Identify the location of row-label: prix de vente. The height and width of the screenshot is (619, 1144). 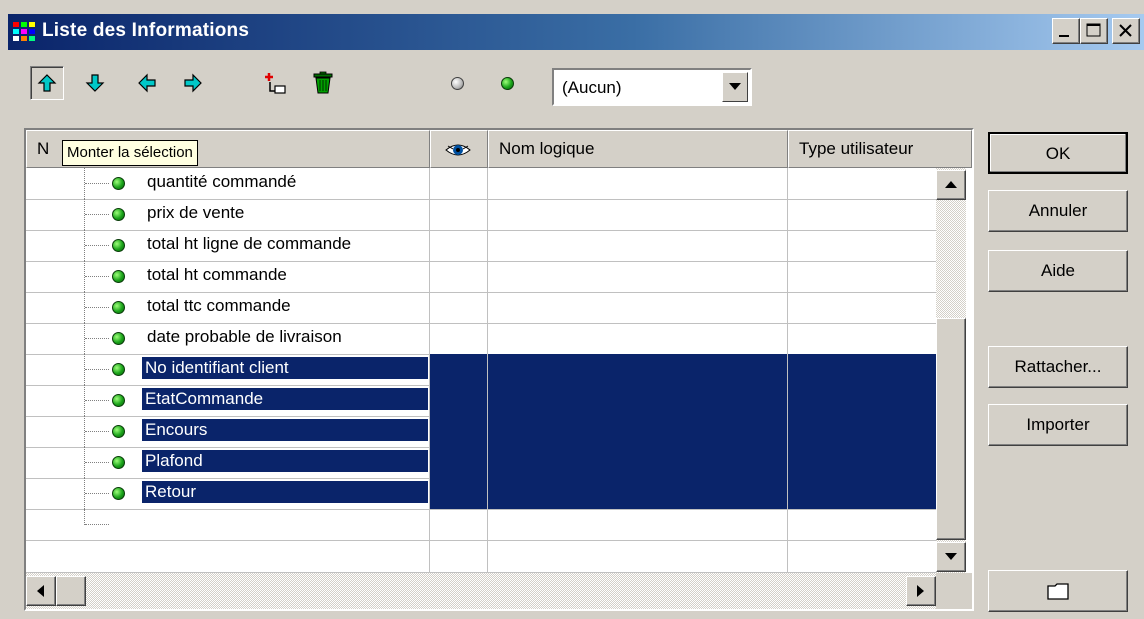
(196, 212).